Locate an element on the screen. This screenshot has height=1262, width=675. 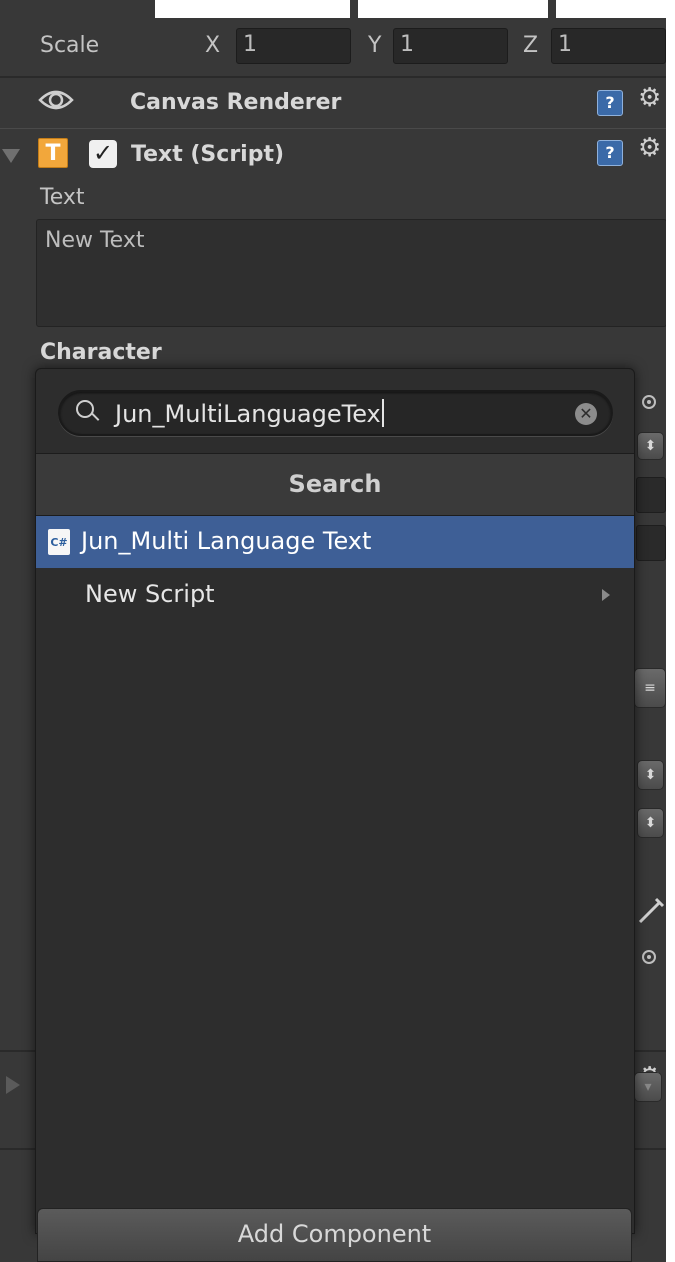
scale-y-field: 1 is located at coordinates (450, 46).